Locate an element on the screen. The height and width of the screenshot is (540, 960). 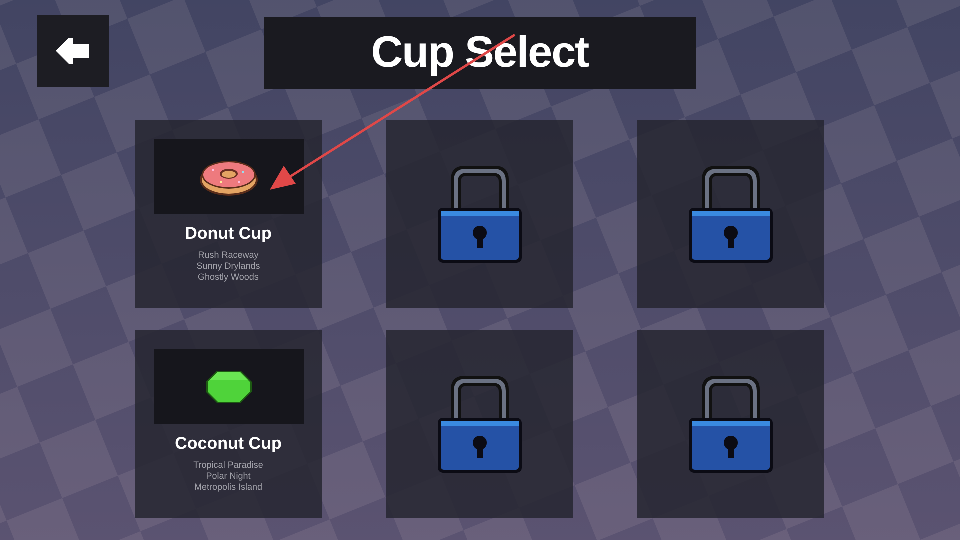
left-arrow-icon is located at coordinates (73, 51).